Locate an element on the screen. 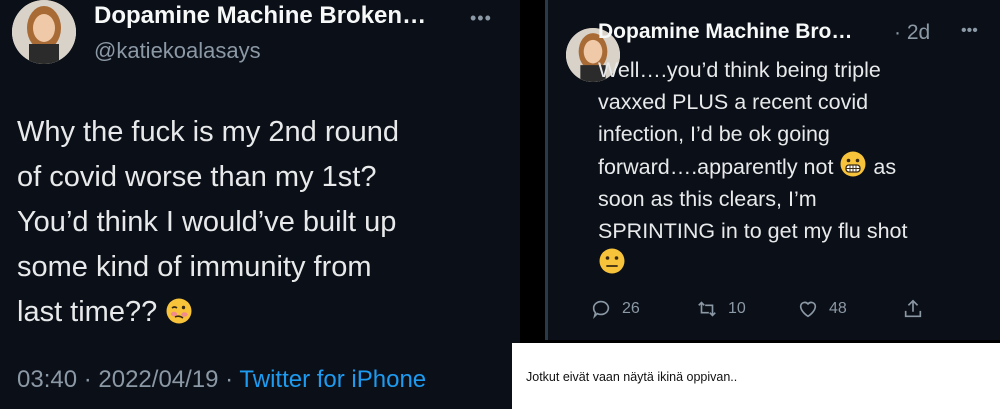 The width and height of the screenshot is (1000, 409). like-icon is located at coordinates (808, 309).